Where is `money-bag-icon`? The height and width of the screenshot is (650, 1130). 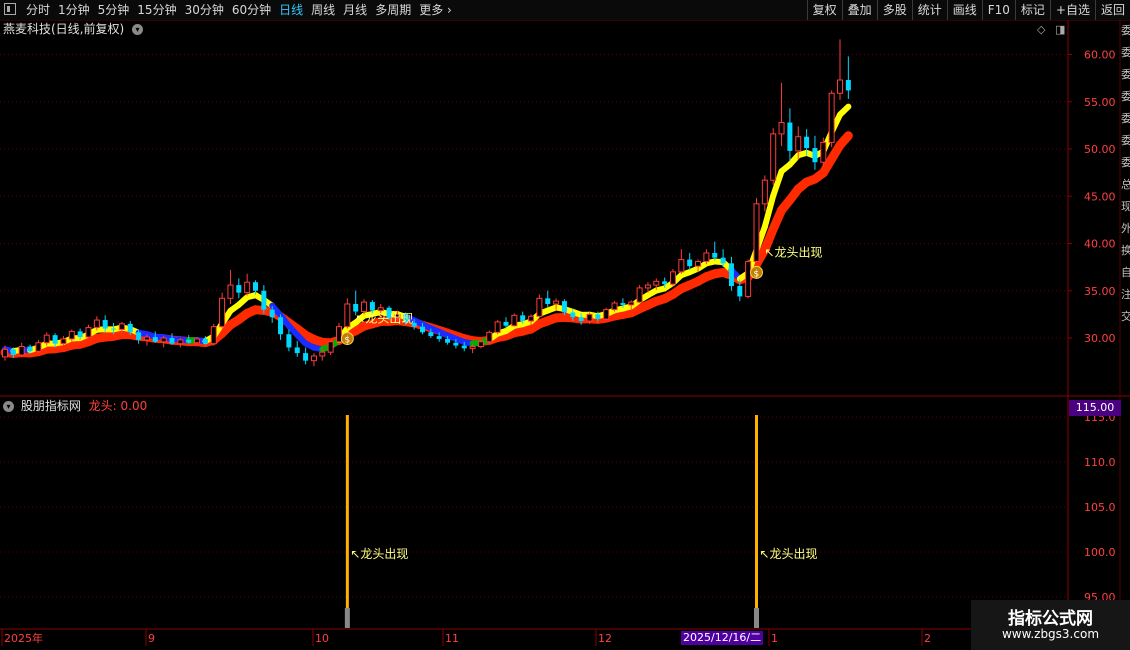 money-bag-icon is located at coordinates (347, 339).